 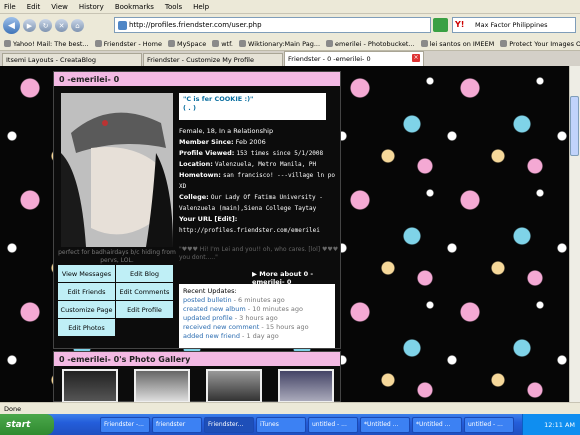 I want to click on imeem-icon, so click(x=424, y=43).